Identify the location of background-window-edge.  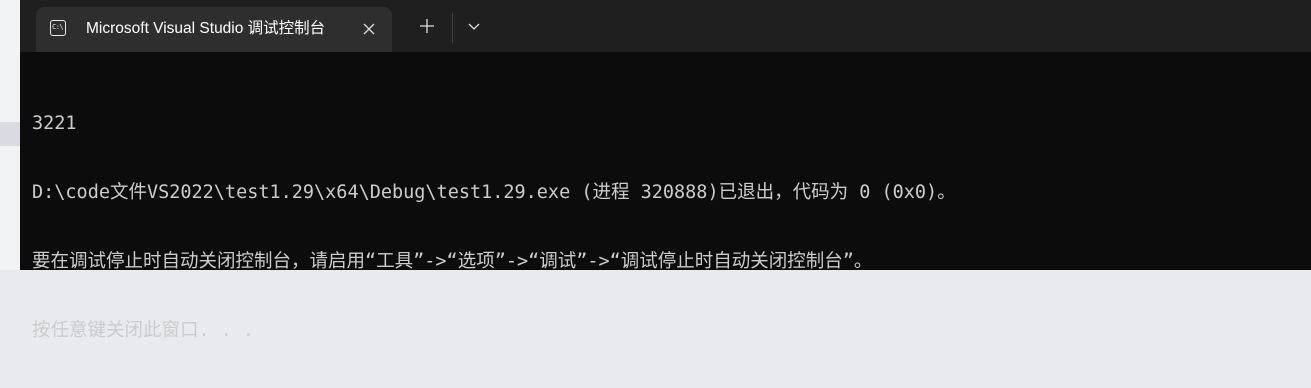
(10, 135).